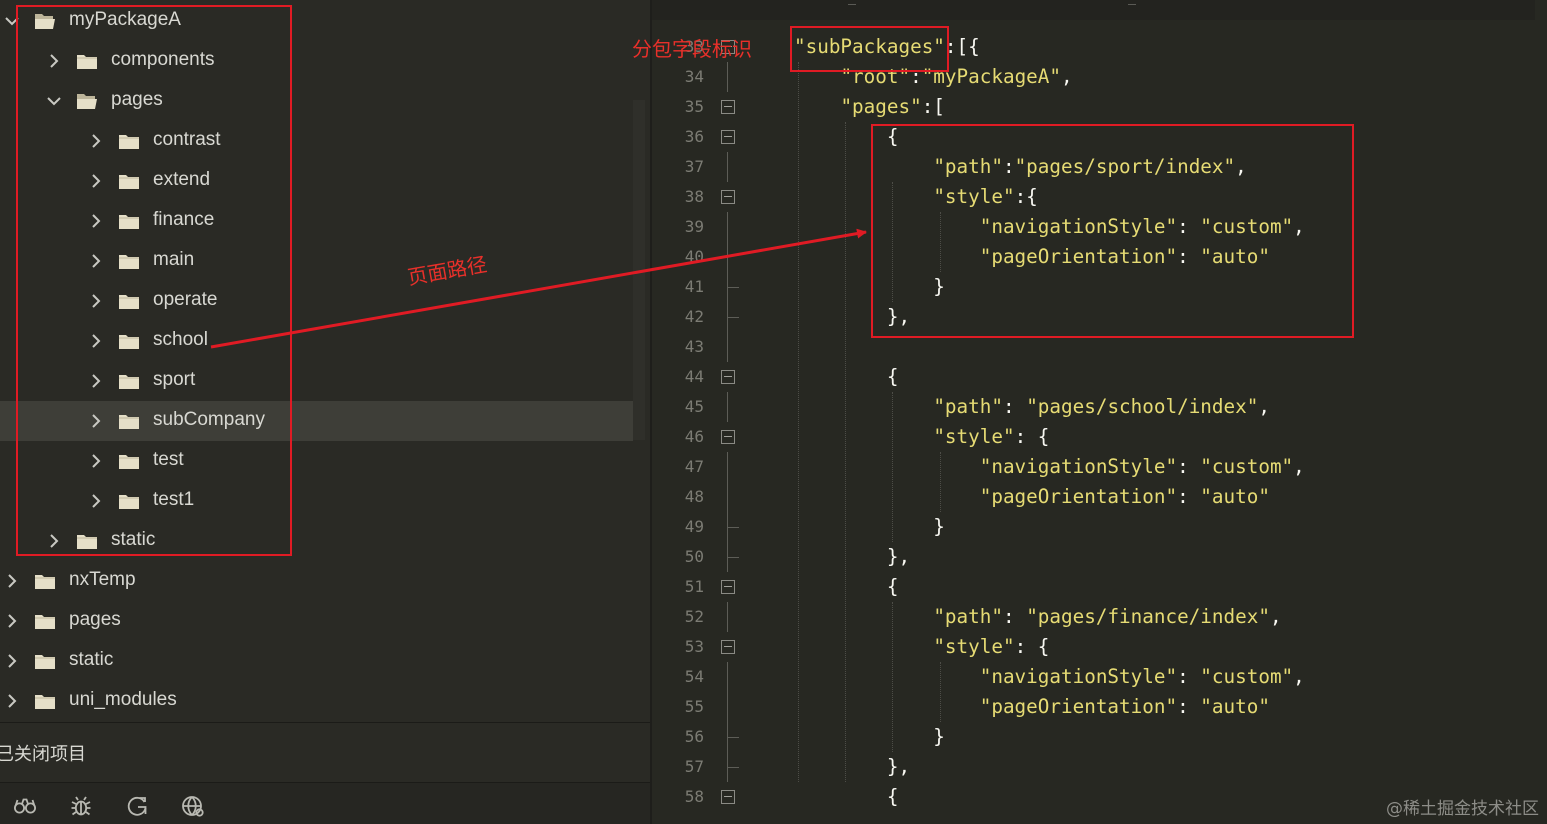 This screenshot has height=824, width=1547. Describe the element at coordinates (43, 753) in the screenshot. I see `closed-projects-label: 已关闭项目` at that location.